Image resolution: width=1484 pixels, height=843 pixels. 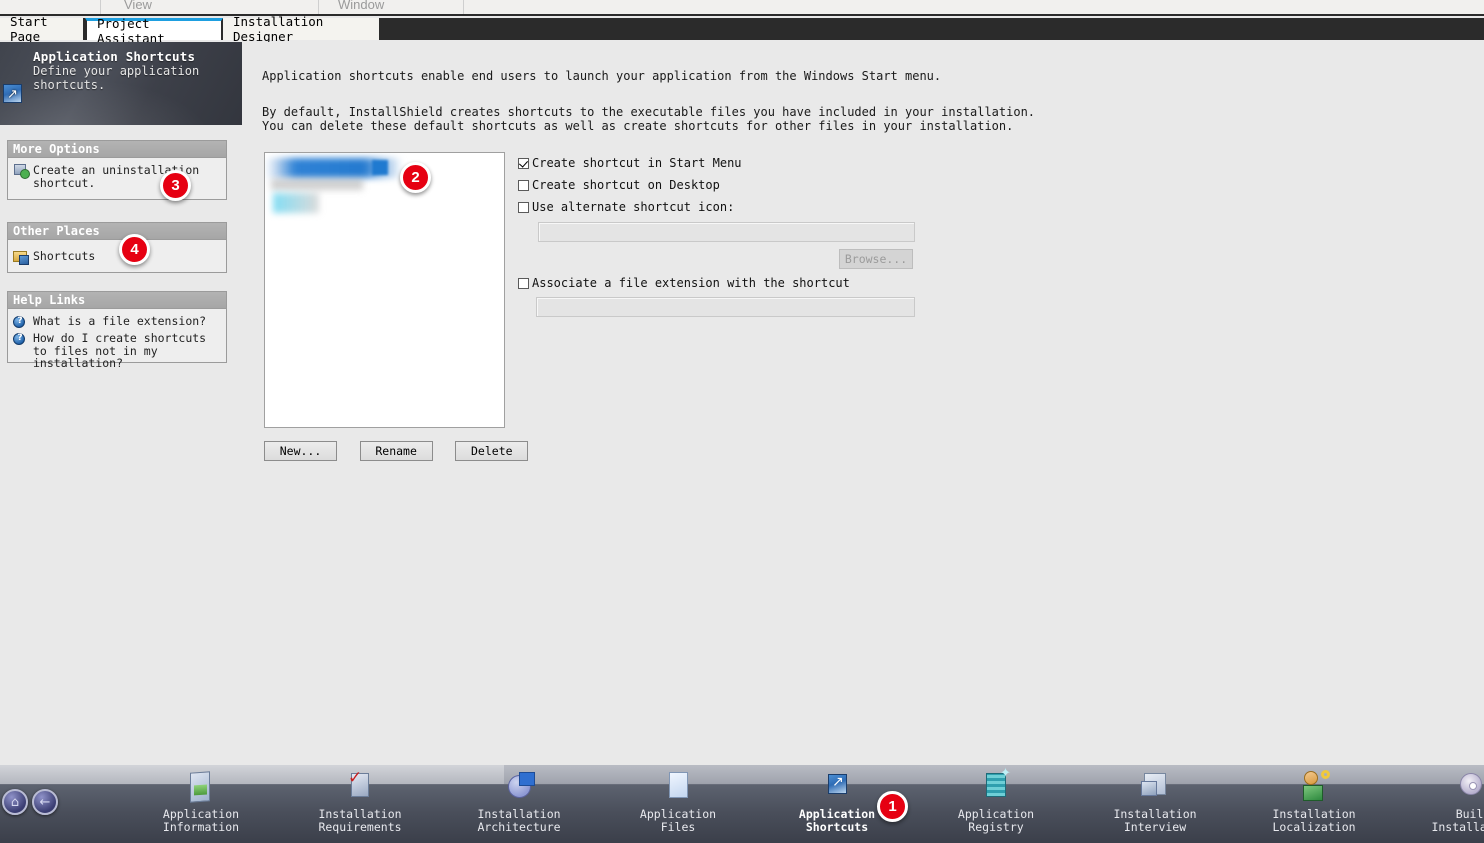 What do you see at coordinates (996, 827) in the screenshot?
I see `nav-label-line2: Registry` at bounding box center [996, 827].